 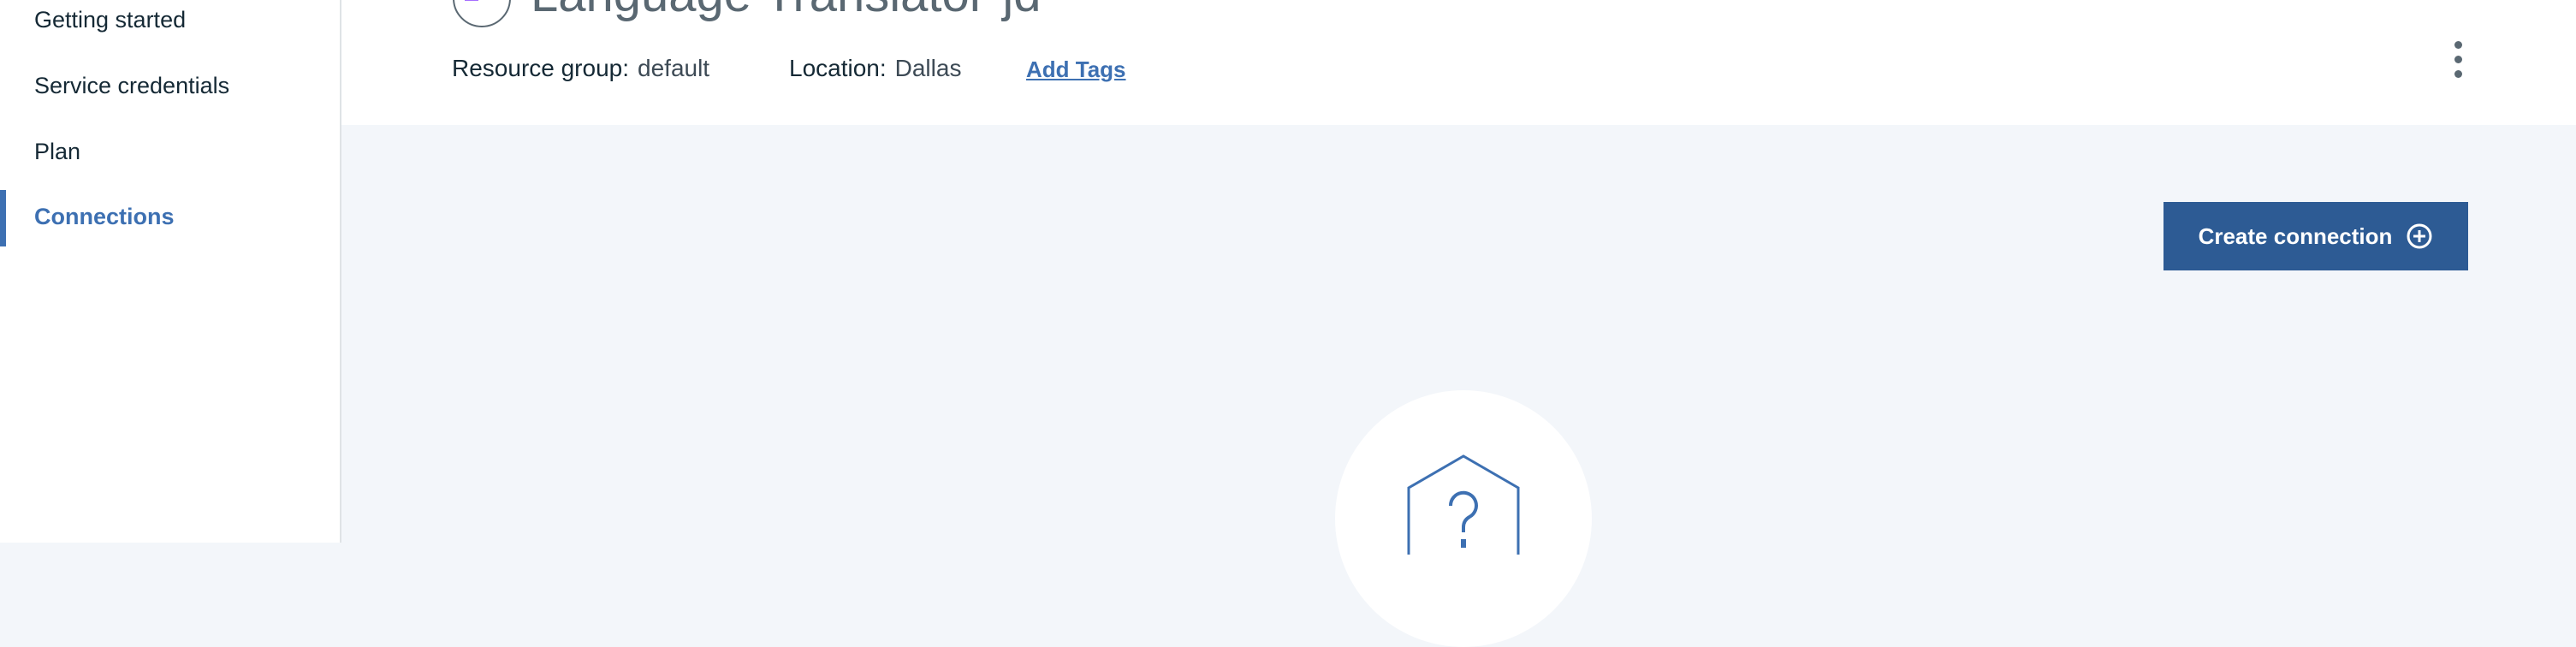 What do you see at coordinates (786, 12) in the screenshot?
I see `page-title: Language Translator-jd` at bounding box center [786, 12].